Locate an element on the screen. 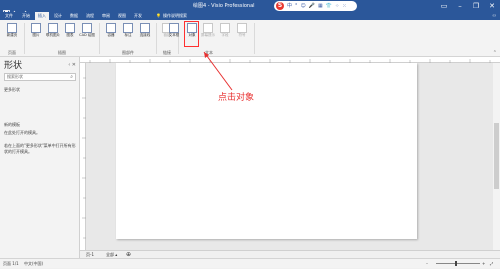 This screenshot has height=269, width=500. lightbulb-icon: 💡 is located at coordinates (158, 15).